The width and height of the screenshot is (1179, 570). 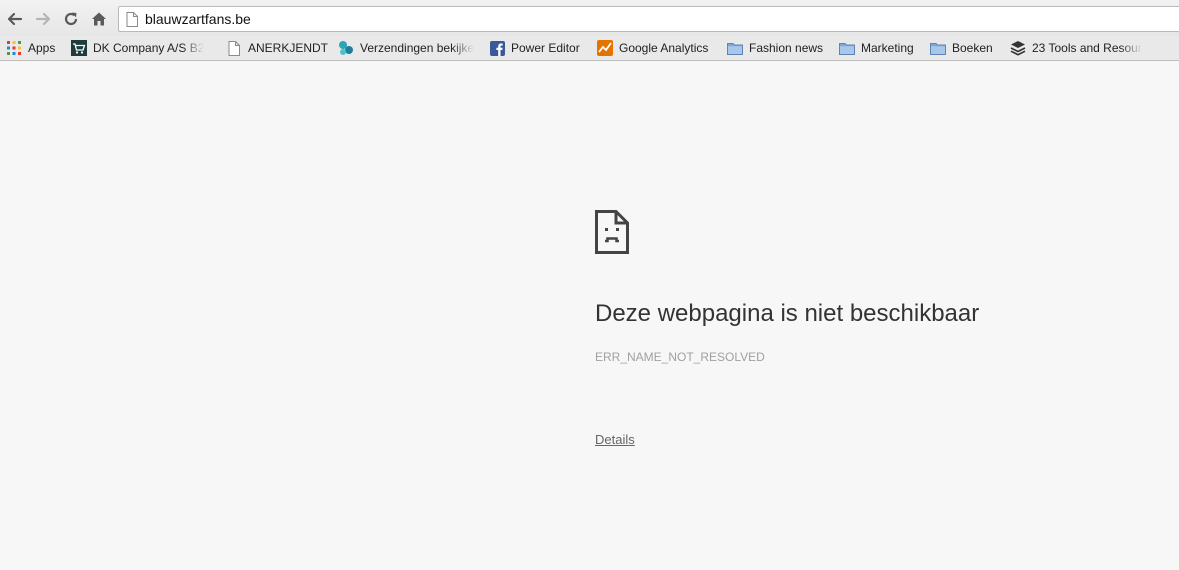 I want to click on bookmark-label: Marketing, so click(x=887, y=48).